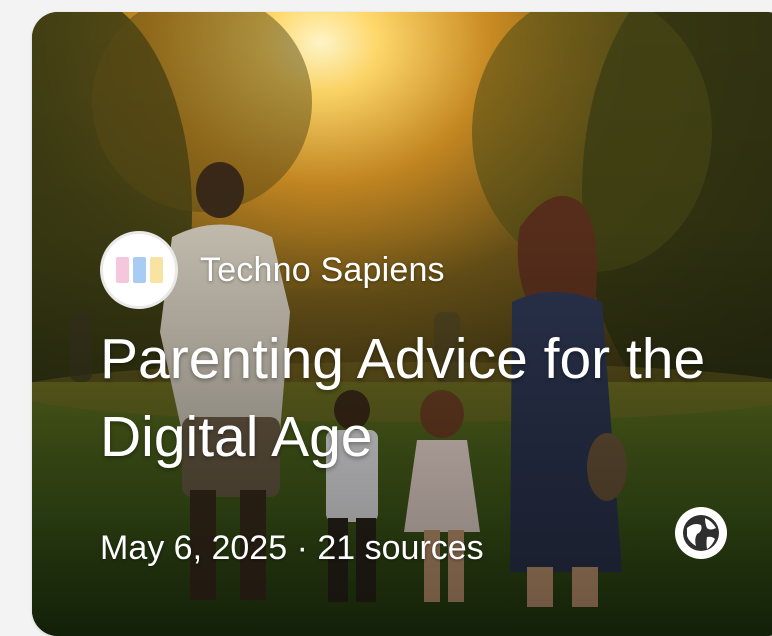  I want to click on source-row: Techno Sapiens, so click(272, 270).